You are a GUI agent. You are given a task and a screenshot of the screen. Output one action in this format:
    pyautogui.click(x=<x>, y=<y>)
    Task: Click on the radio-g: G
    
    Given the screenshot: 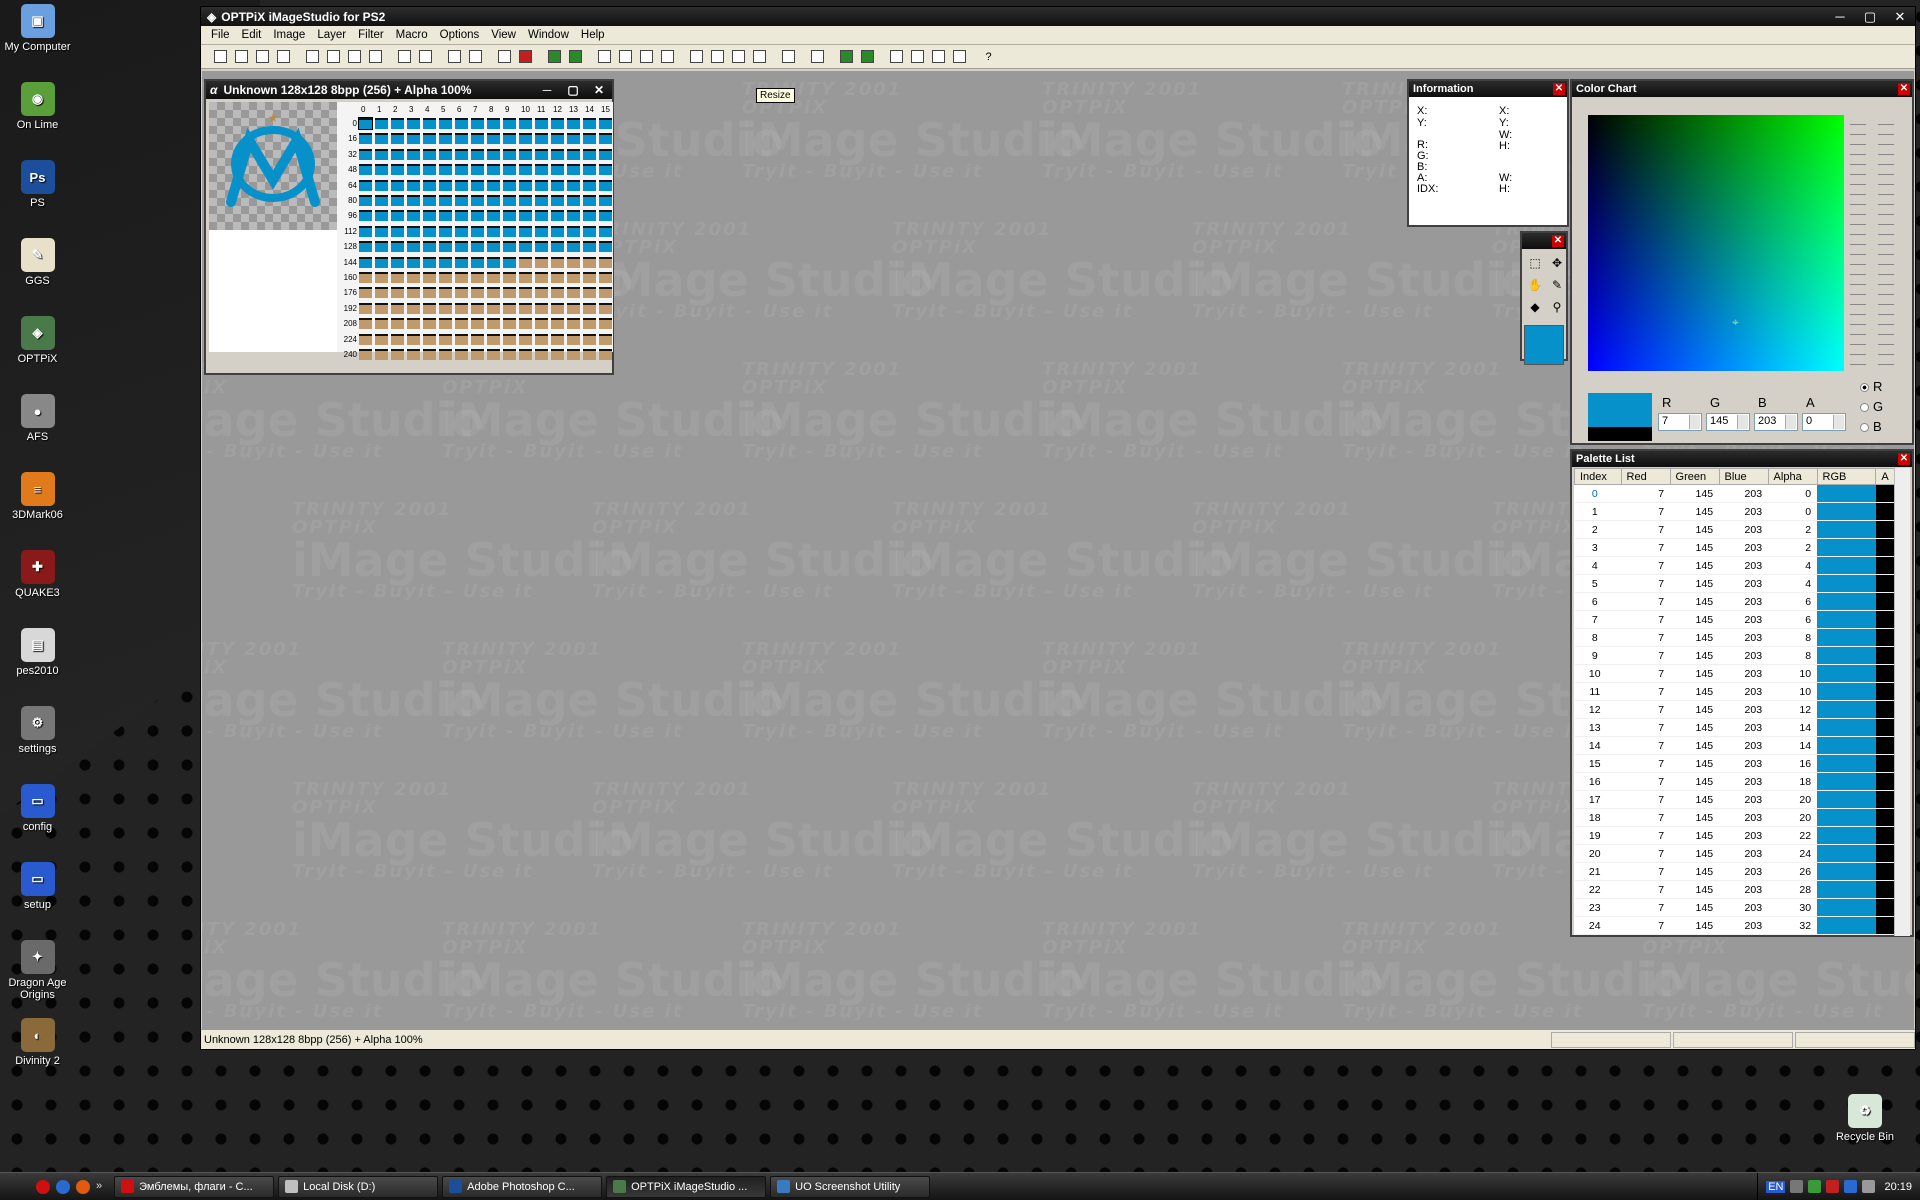 What is the action you would take?
    pyautogui.click(x=1871, y=406)
    